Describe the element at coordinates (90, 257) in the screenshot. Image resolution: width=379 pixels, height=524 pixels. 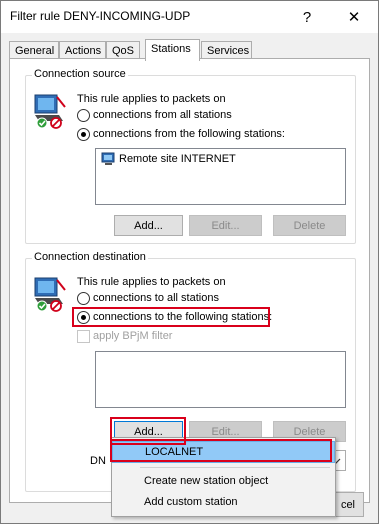
I see `connection-destination-title: Connection destination` at that location.